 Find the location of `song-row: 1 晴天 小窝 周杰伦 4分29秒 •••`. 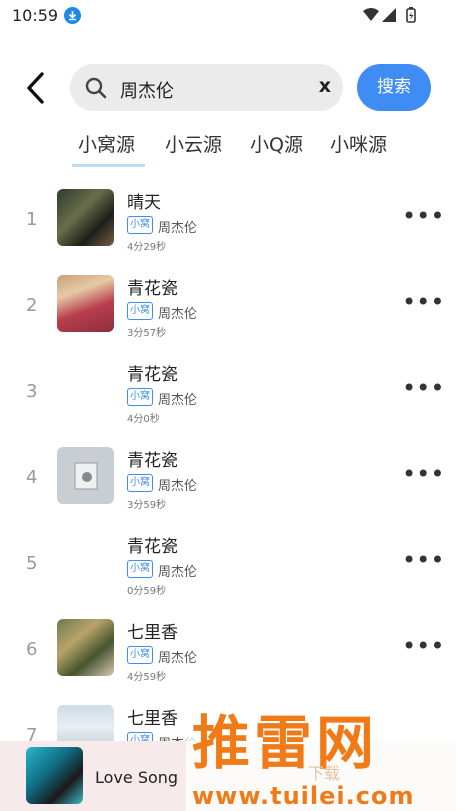

song-row: 1 晴天 小窝 周杰伦 4分29秒 ••• is located at coordinates (228, 232).